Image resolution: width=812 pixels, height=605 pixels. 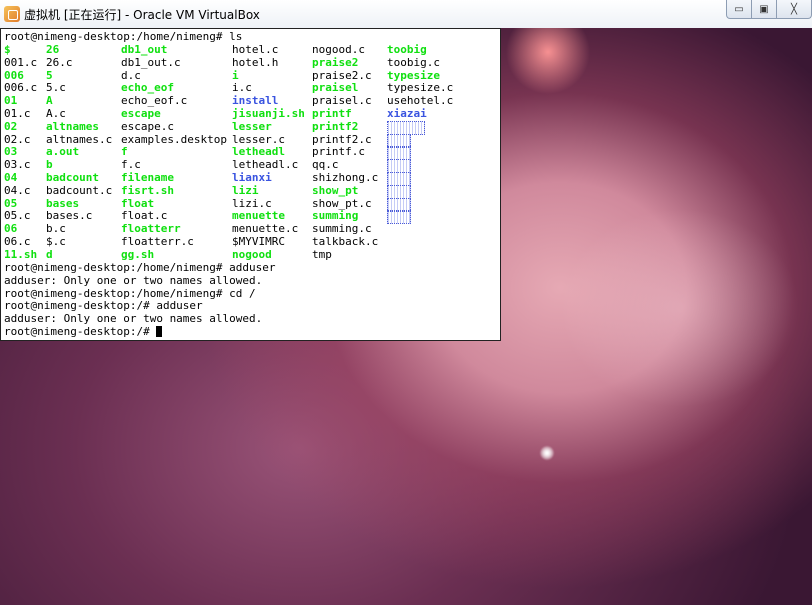 What do you see at coordinates (258, 151) in the screenshot?
I see `ls-entry: letheadl` at bounding box center [258, 151].